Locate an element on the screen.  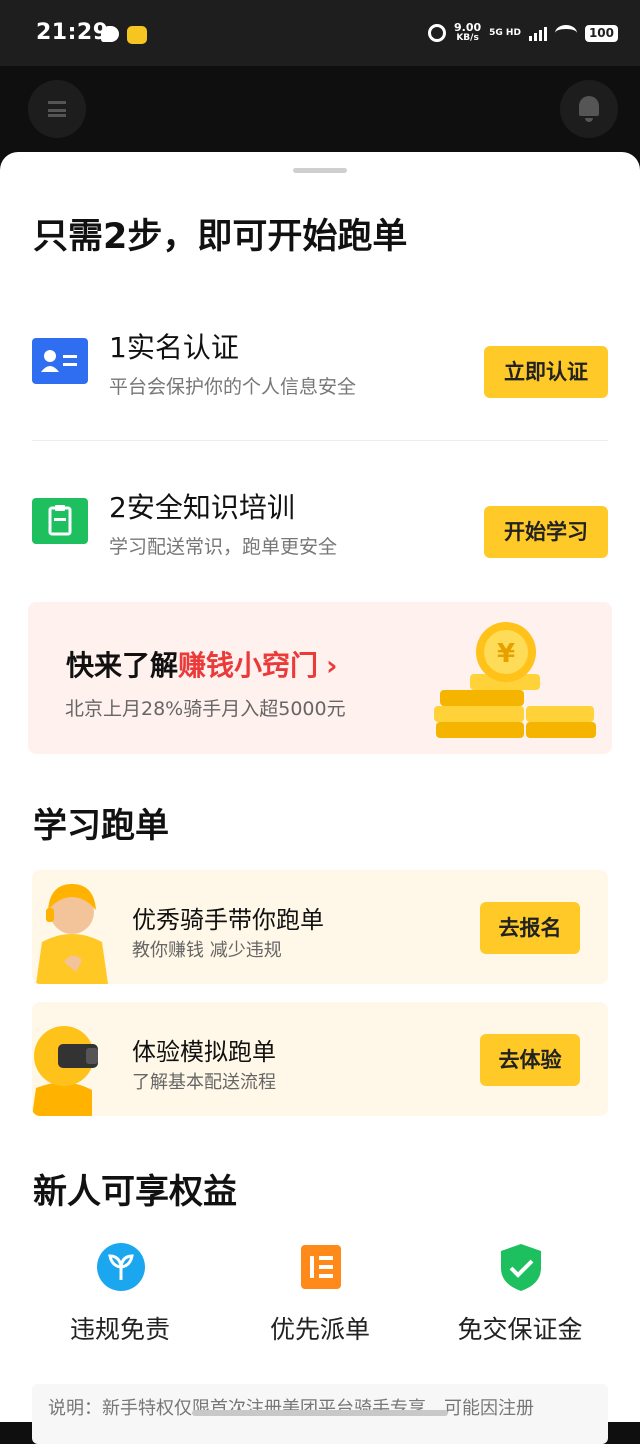
banner-title: 快来了解赚钱小窍门 › is located at coordinates (202, 665).